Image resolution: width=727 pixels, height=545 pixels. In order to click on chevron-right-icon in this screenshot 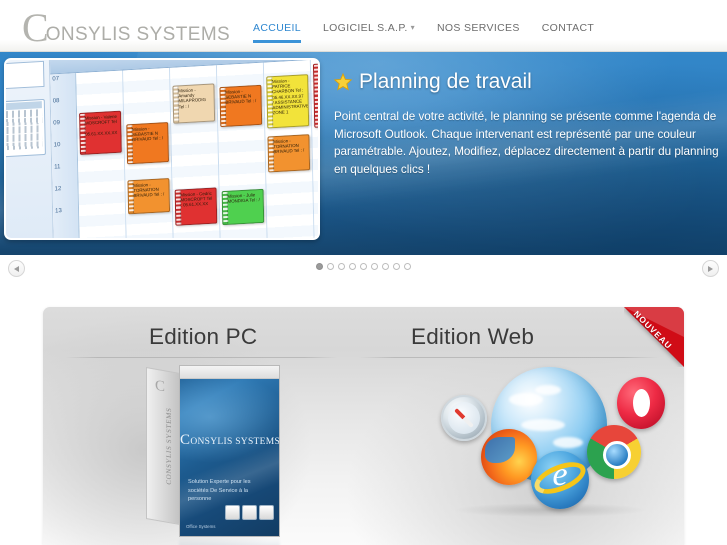, I will do `click(710, 268)`.